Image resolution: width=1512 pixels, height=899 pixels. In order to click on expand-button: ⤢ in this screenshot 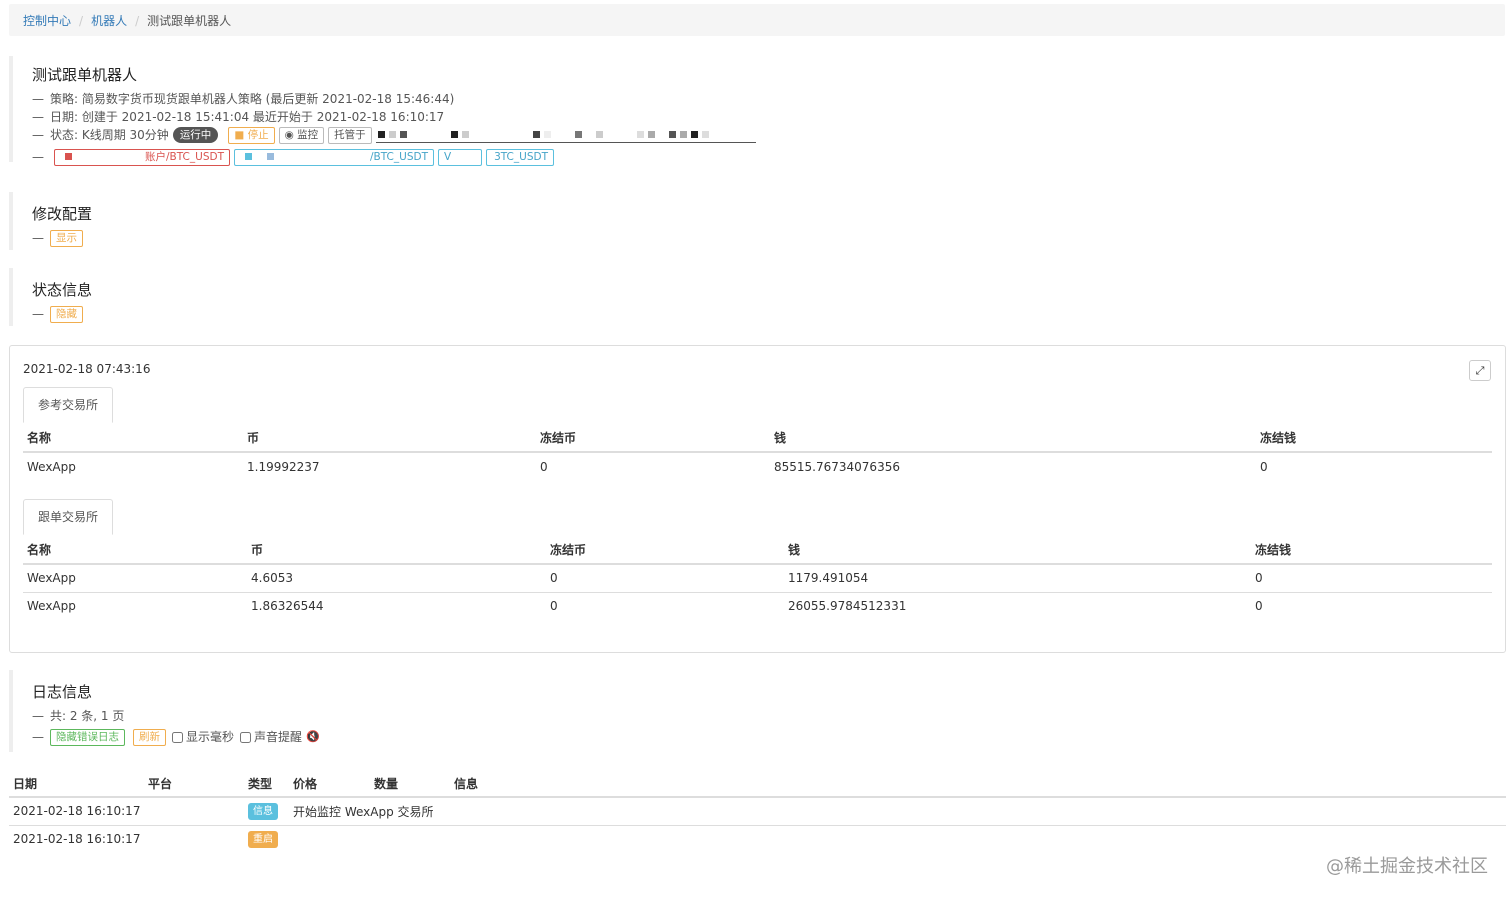, I will do `click(1480, 370)`.